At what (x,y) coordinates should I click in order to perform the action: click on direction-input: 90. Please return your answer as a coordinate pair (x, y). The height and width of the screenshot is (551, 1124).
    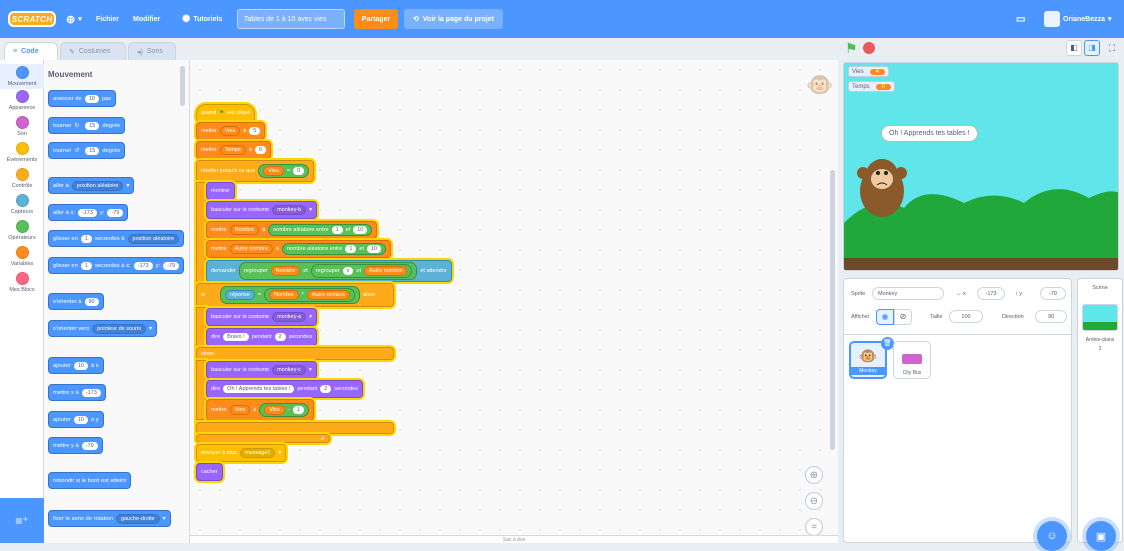
    Looking at the image, I should click on (1051, 316).